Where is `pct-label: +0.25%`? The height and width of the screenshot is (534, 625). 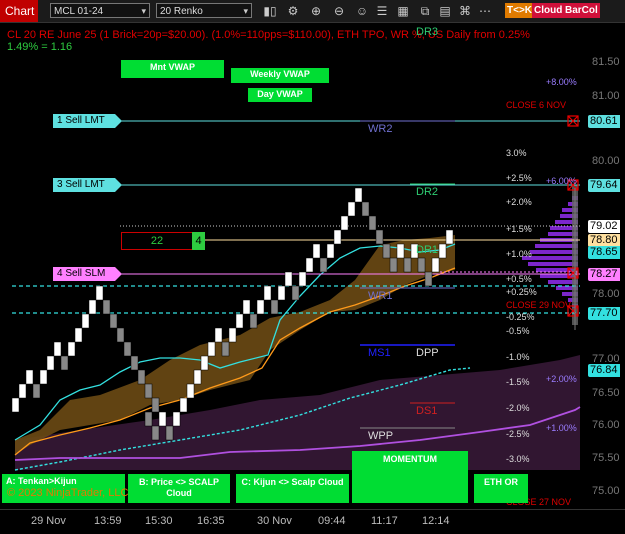 pct-label: +0.25% is located at coordinates (521, 292).